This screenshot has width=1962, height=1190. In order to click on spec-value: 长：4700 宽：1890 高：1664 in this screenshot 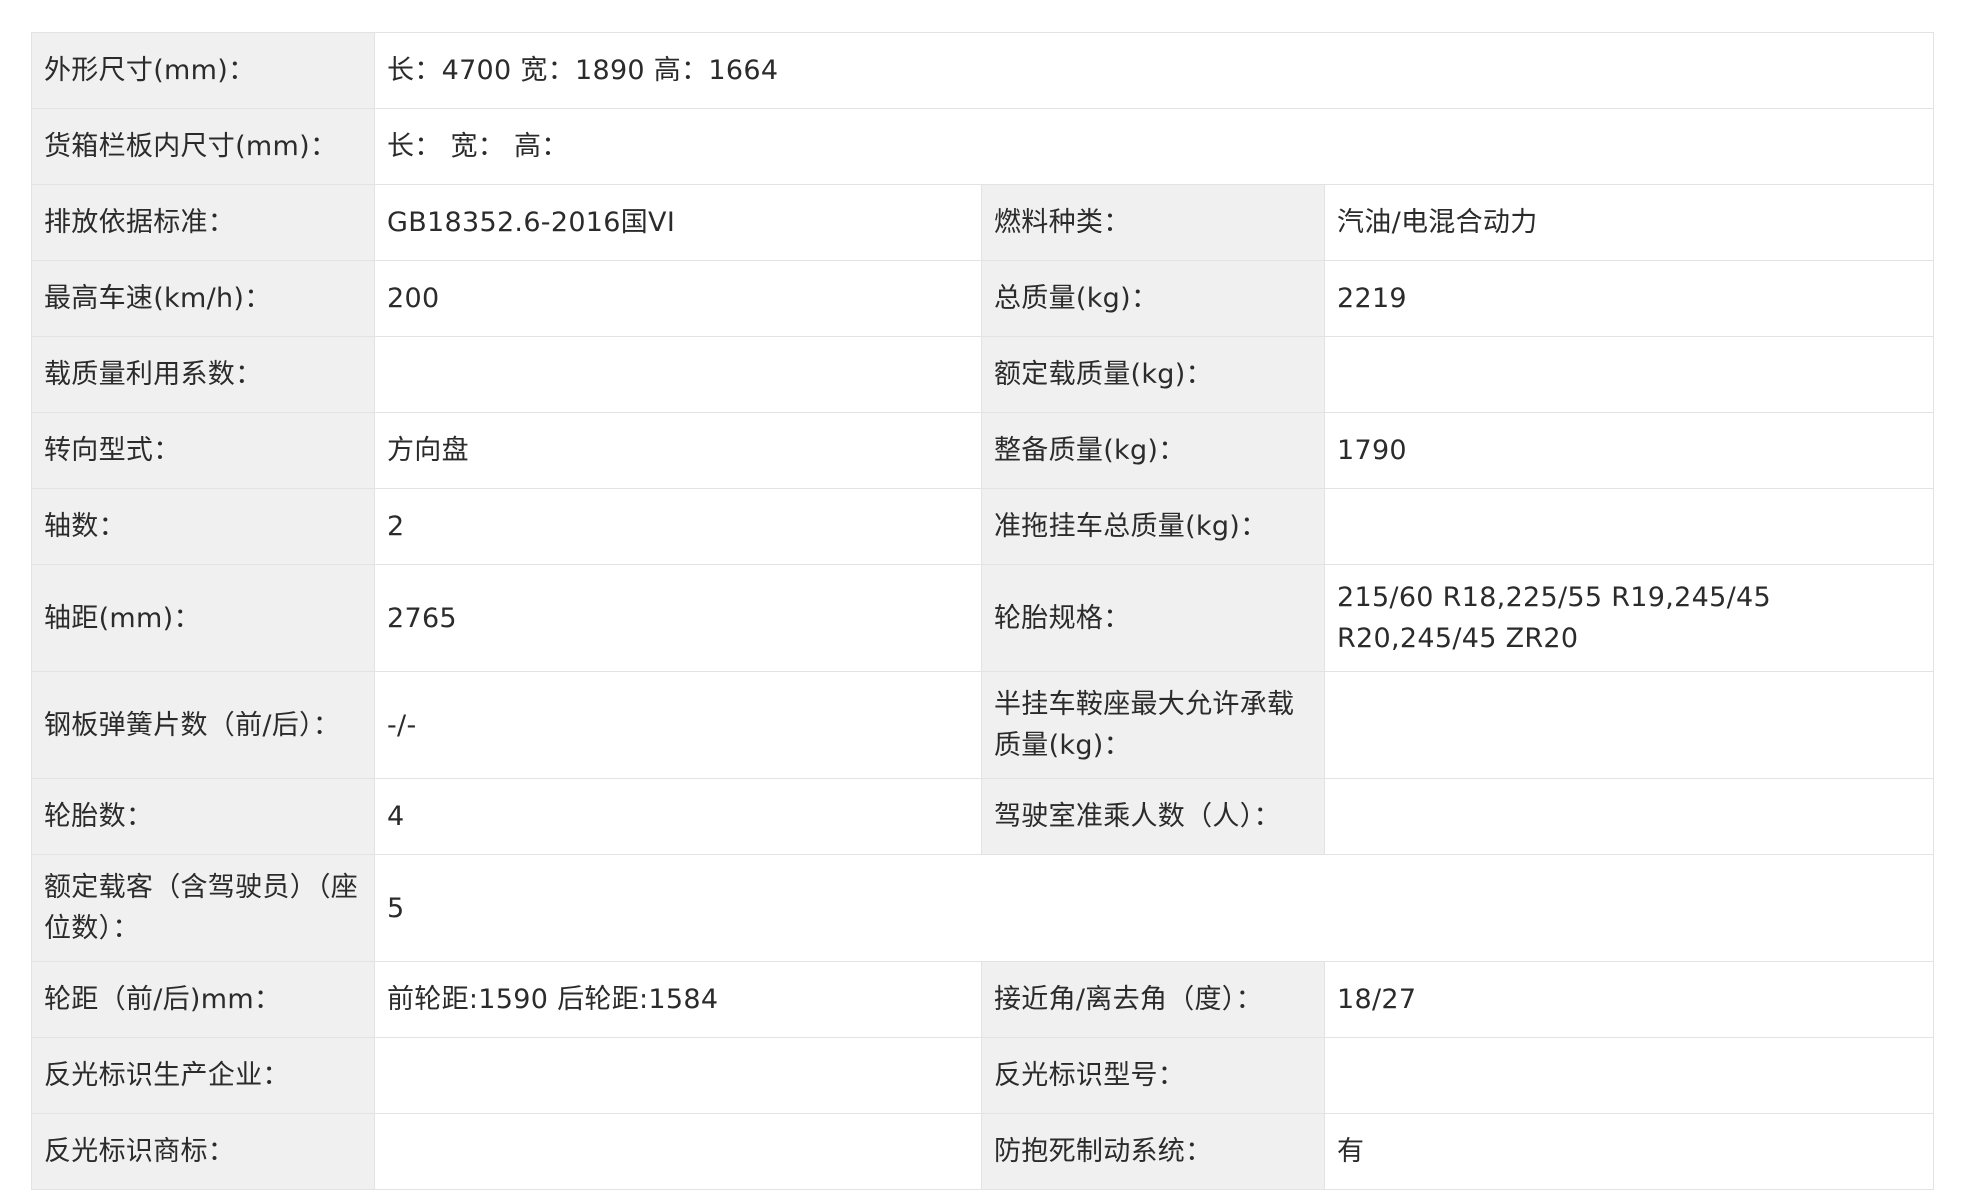, I will do `click(1154, 70)`.